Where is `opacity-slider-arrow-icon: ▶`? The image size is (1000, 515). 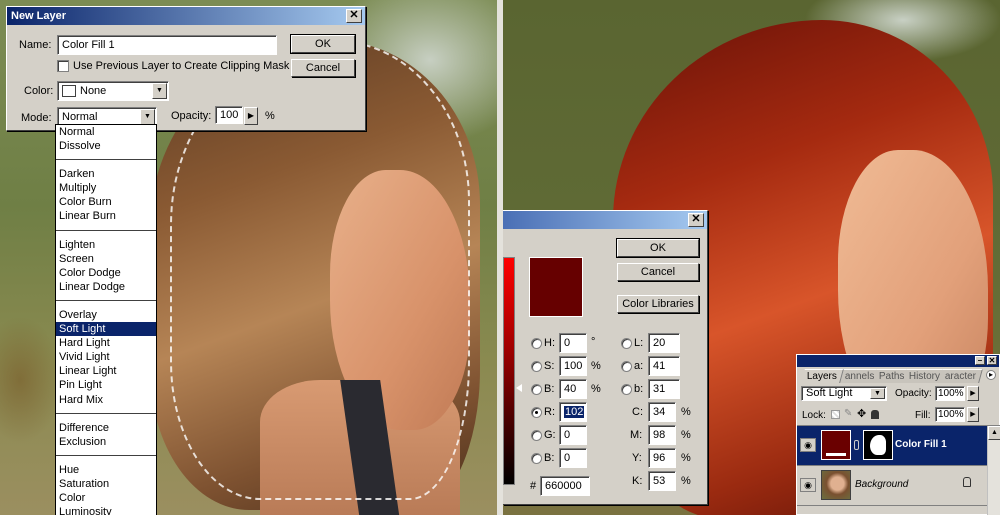
opacity-slider-arrow-icon: ▶ is located at coordinates (251, 116).